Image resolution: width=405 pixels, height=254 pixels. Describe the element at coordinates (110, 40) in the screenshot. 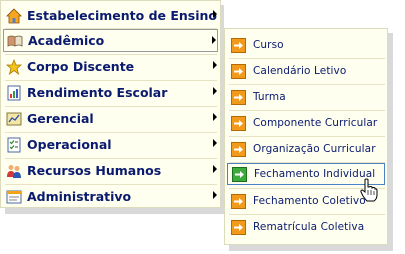

I see `menu-item-academico: Acadêmico` at that location.